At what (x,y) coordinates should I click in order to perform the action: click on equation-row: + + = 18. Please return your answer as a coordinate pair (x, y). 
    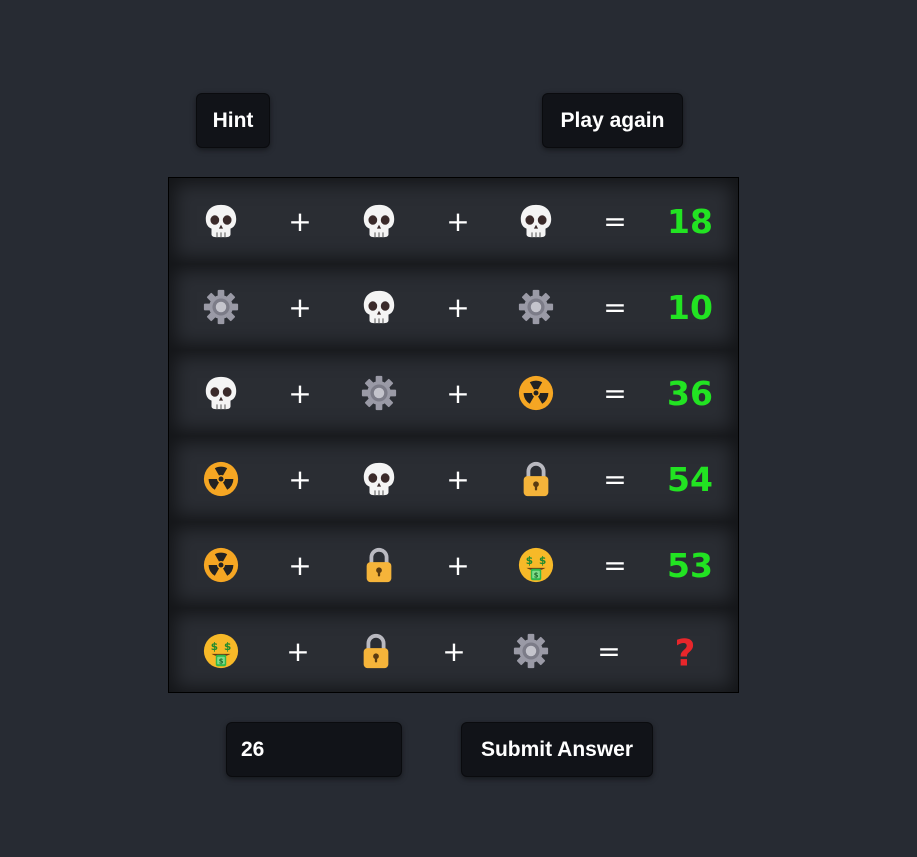
    Looking at the image, I should click on (453, 221).